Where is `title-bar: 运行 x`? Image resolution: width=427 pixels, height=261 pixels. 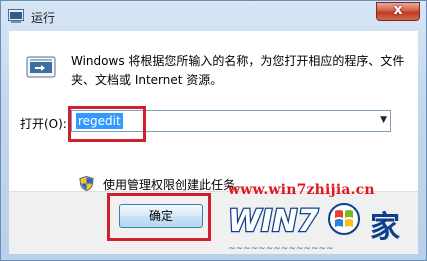 title-bar: 运行 x is located at coordinates (213, 16).